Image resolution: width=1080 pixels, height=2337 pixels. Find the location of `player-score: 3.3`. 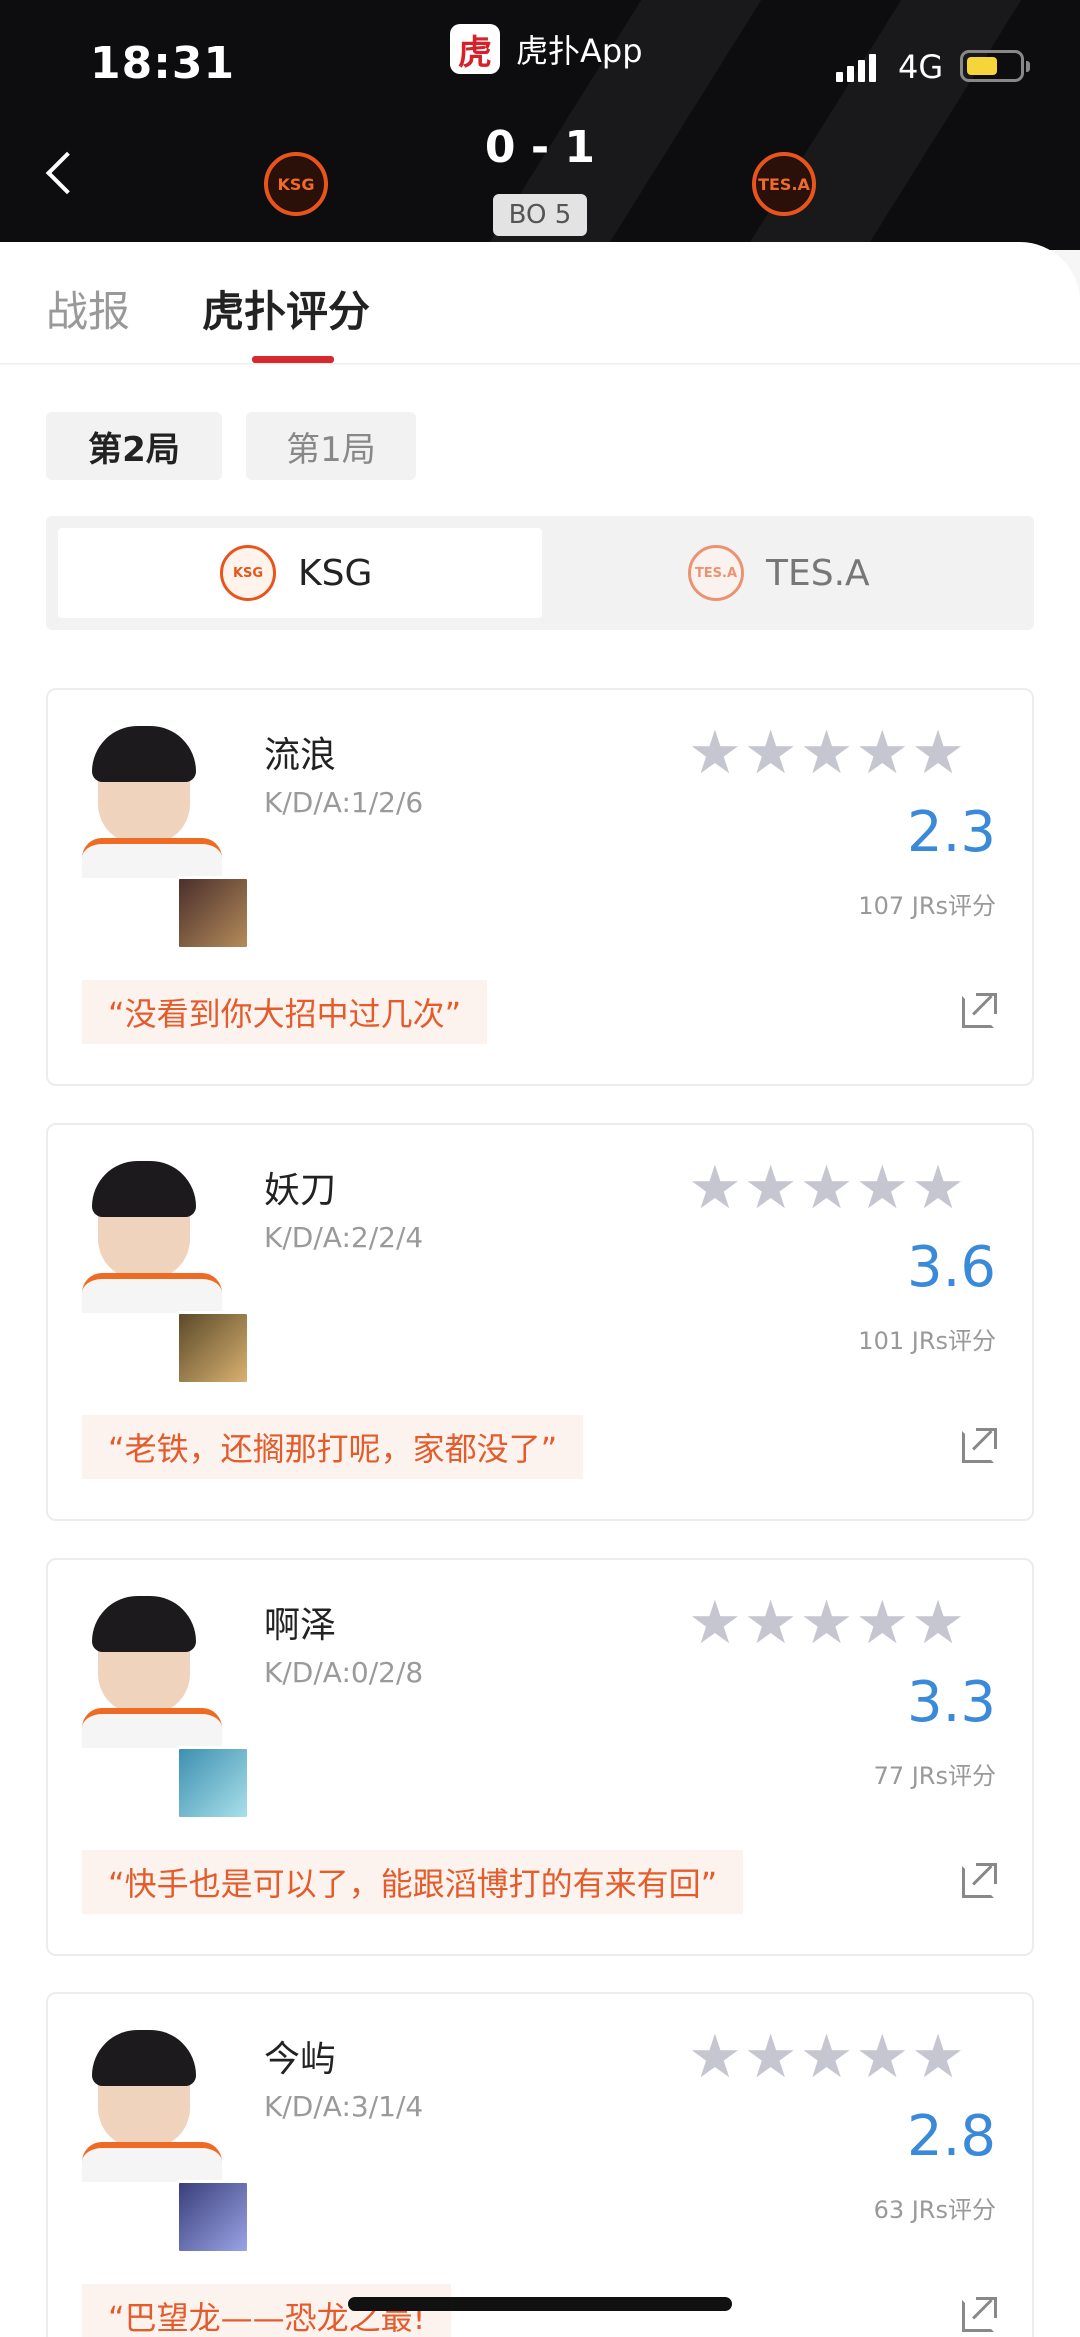

player-score: 3.3 is located at coordinates (951, 1702).